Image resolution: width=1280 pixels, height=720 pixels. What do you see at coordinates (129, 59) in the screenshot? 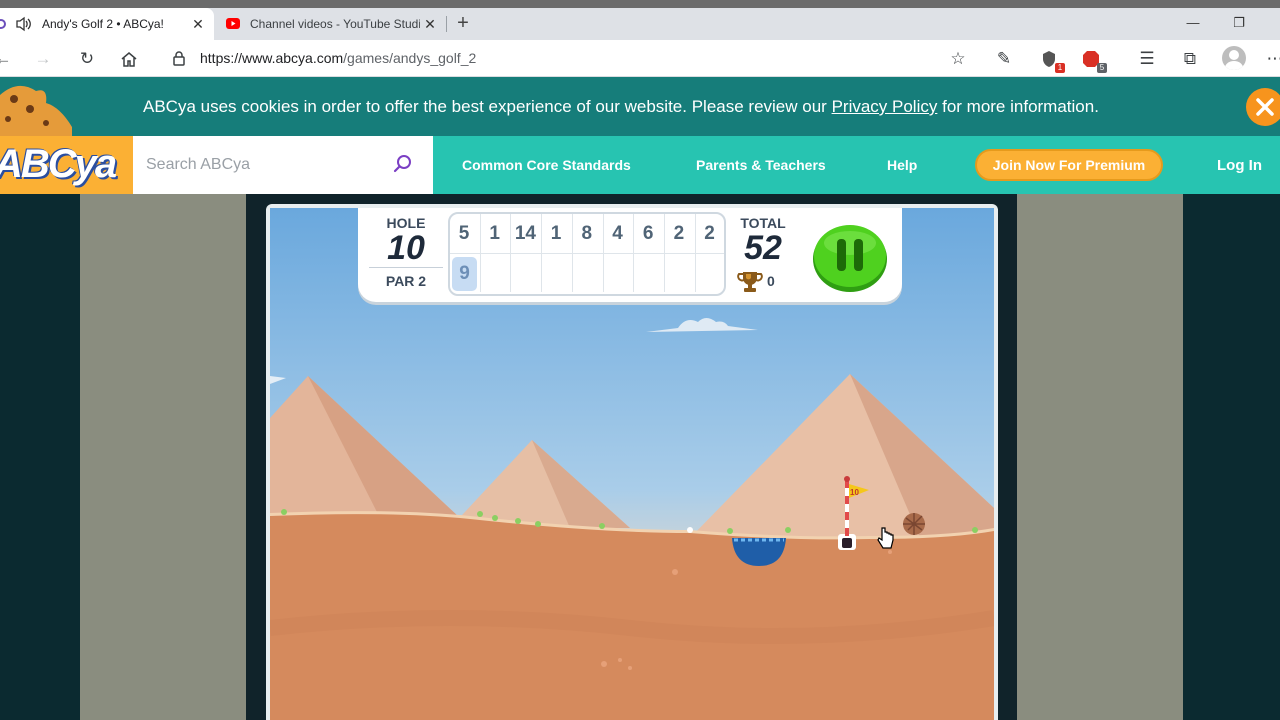
I see `home-icon` at bounding box center [129, 59].